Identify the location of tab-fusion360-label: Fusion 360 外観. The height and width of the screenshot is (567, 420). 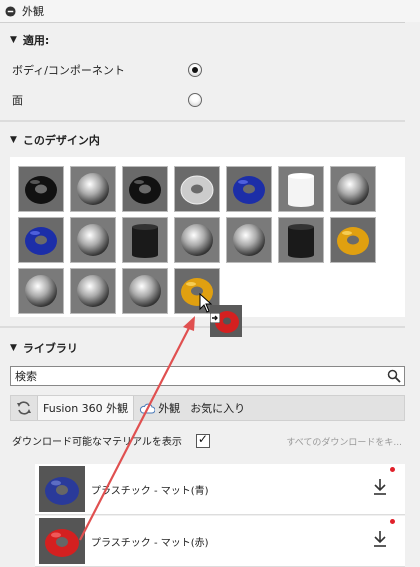
(86, 408).